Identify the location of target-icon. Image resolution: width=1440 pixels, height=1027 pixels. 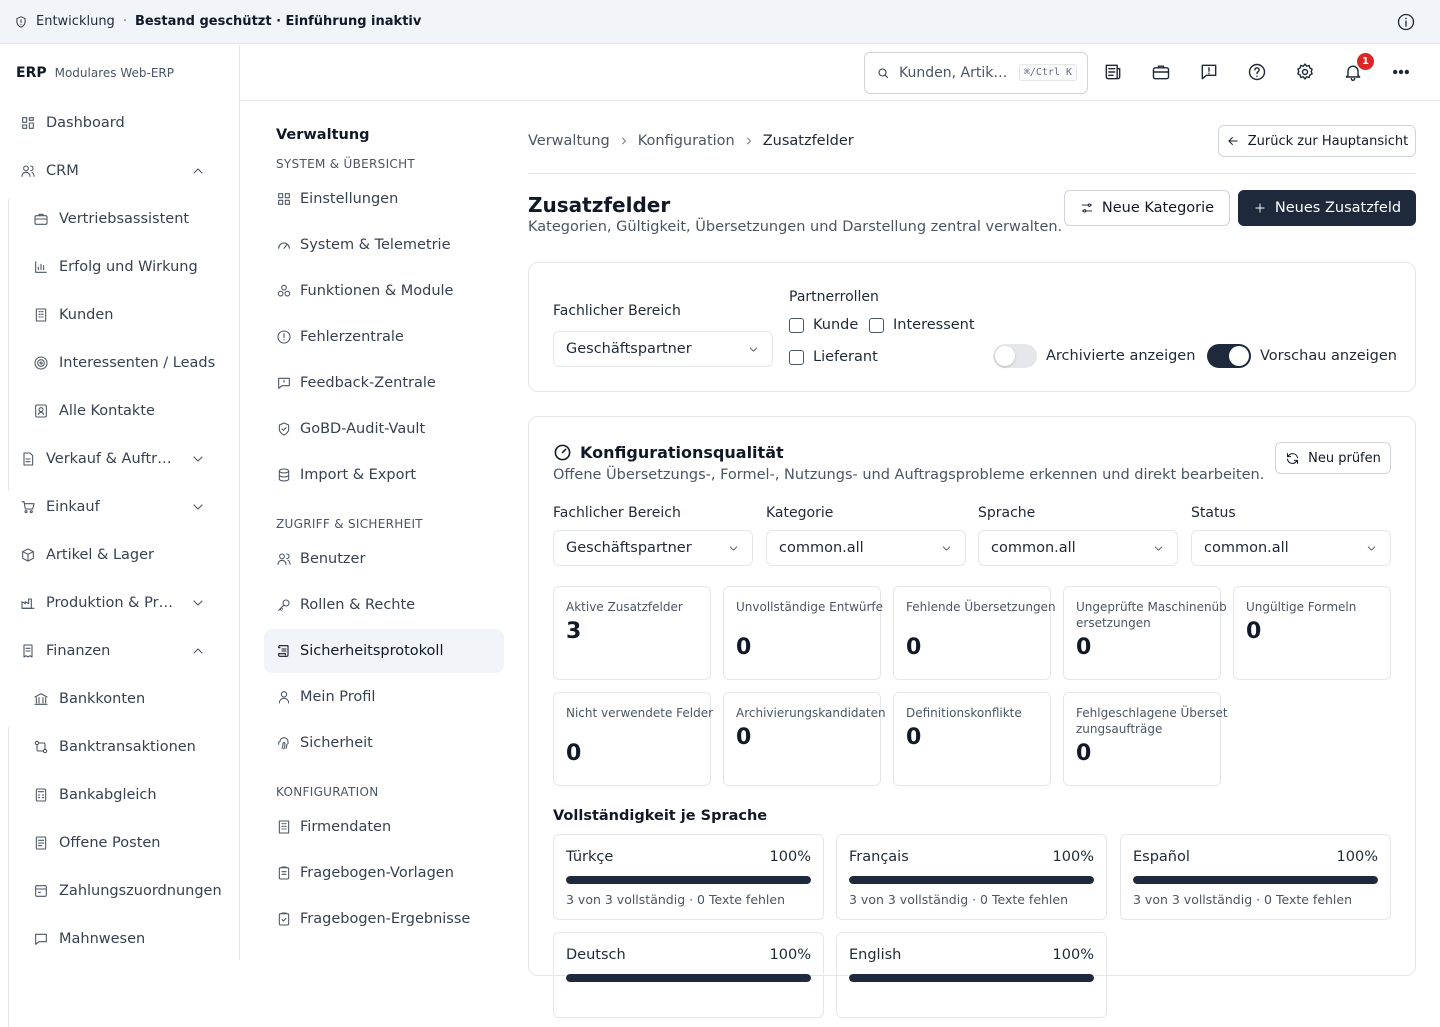
(46, 363).